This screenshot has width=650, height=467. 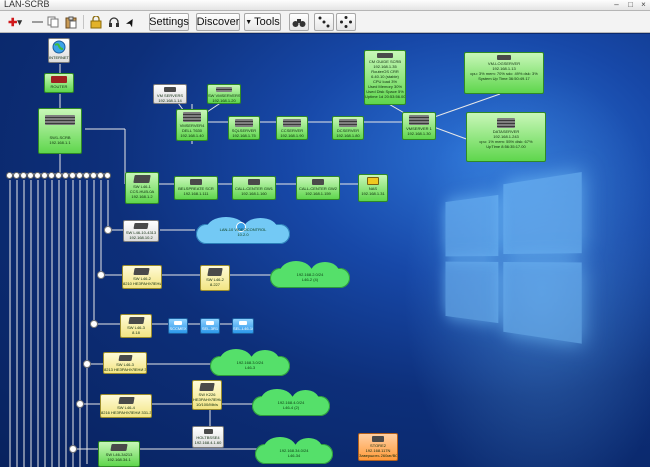 I want to click on core-switch-ip: 192.168.1.1, so click(x=60, y=142).